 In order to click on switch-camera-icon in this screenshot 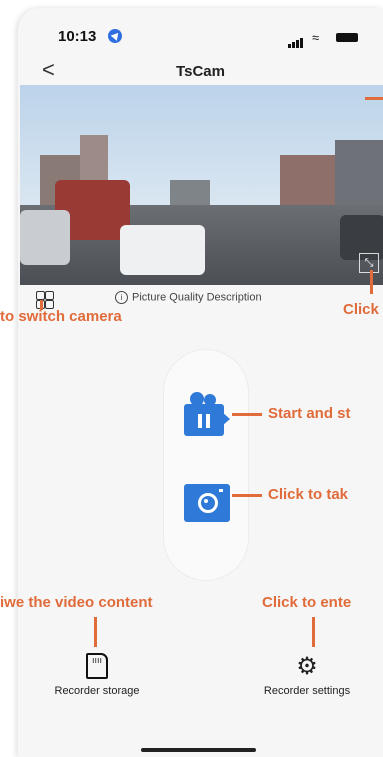, I will do `click(45, 300)`.